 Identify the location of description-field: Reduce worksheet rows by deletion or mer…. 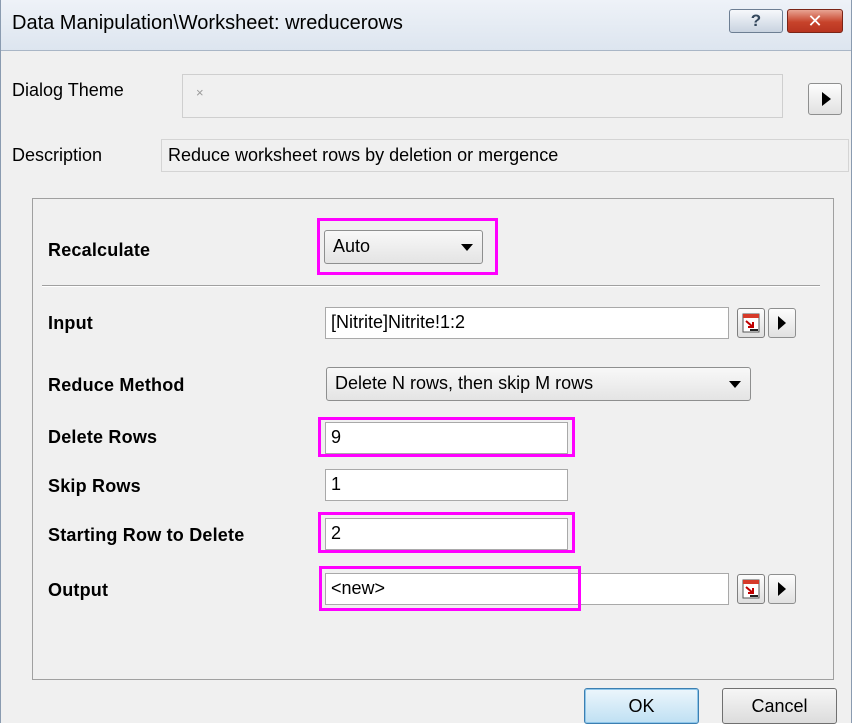
(505, 155).